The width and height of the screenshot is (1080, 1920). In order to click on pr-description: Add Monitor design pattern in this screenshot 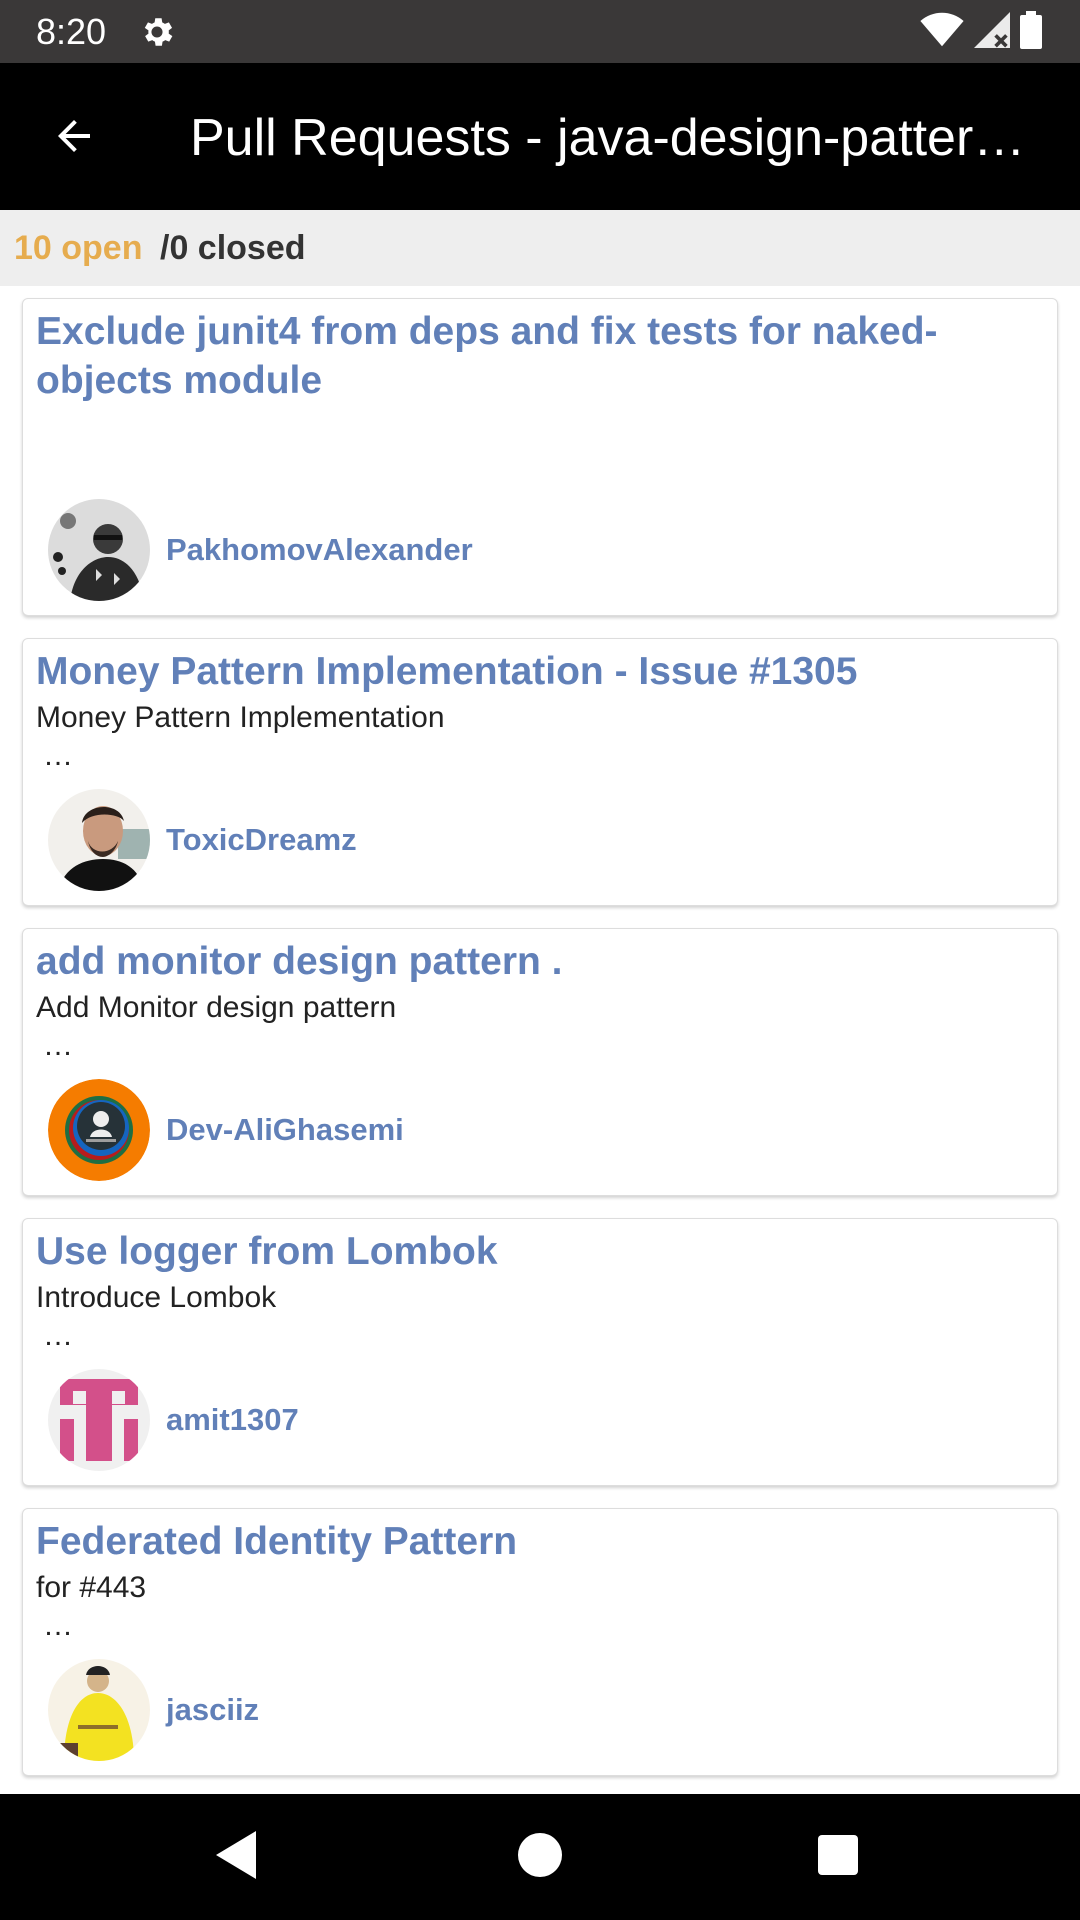, I will do `click(216, 1007)`.